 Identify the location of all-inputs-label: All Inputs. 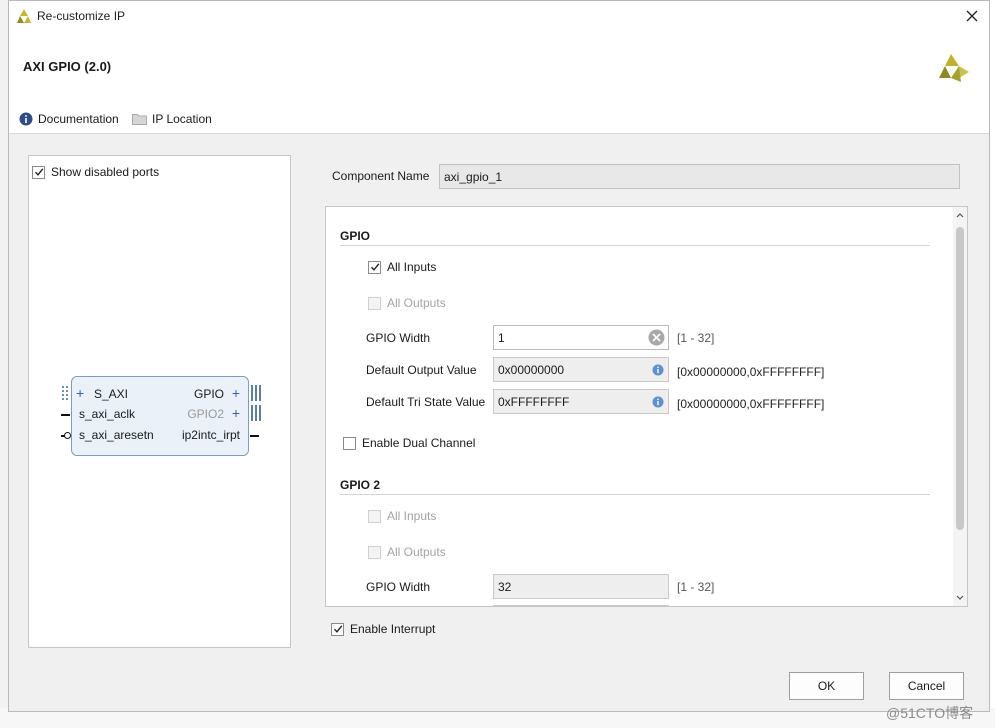
(412, 267).